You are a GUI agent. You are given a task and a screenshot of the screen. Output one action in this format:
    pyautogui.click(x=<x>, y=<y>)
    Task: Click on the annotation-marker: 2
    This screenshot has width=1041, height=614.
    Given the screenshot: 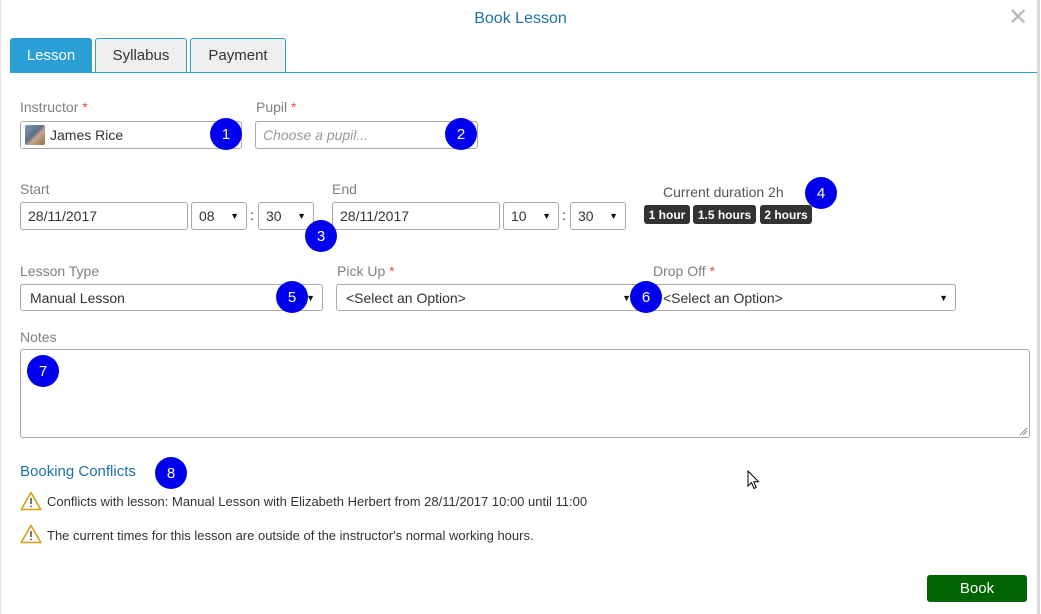 What is the action you would take?
    pyautogui.click(x=461, y=134)
    